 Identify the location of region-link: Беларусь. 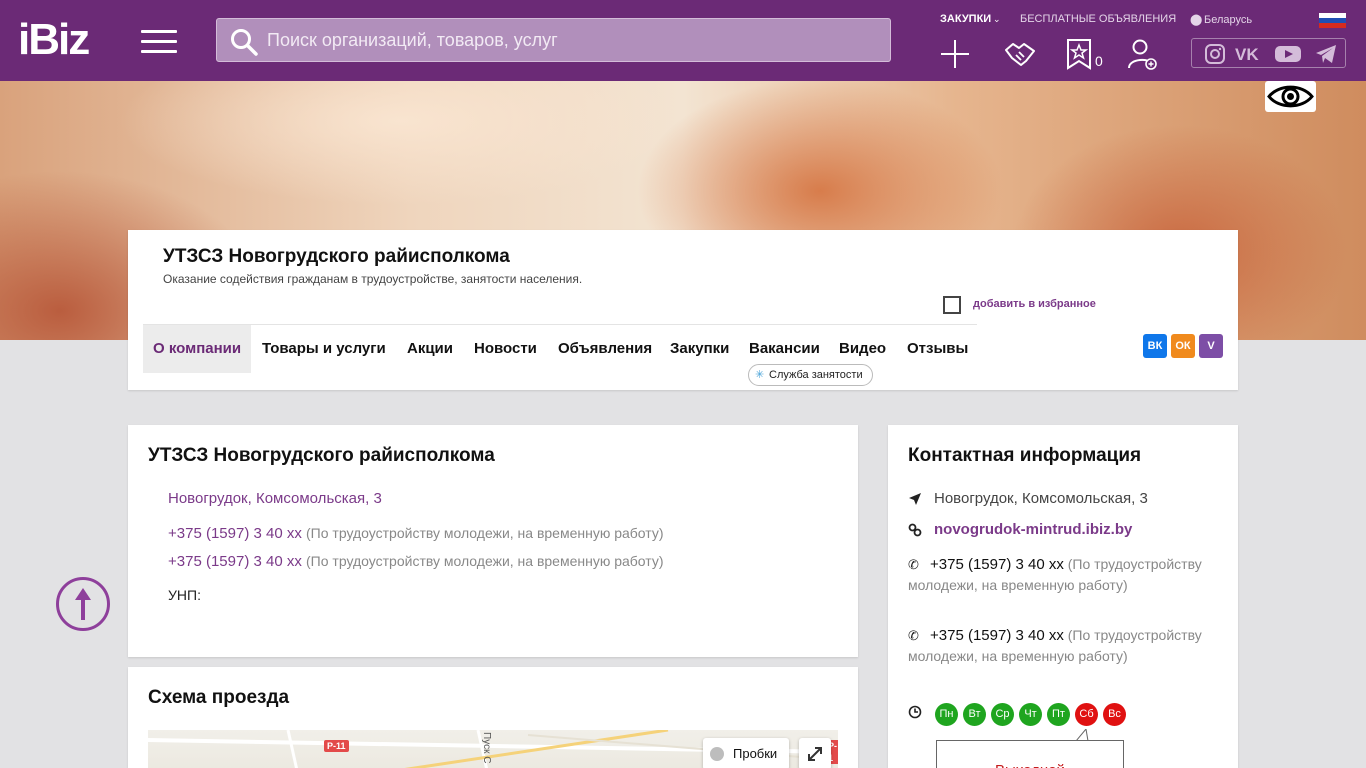
(1228, 20).